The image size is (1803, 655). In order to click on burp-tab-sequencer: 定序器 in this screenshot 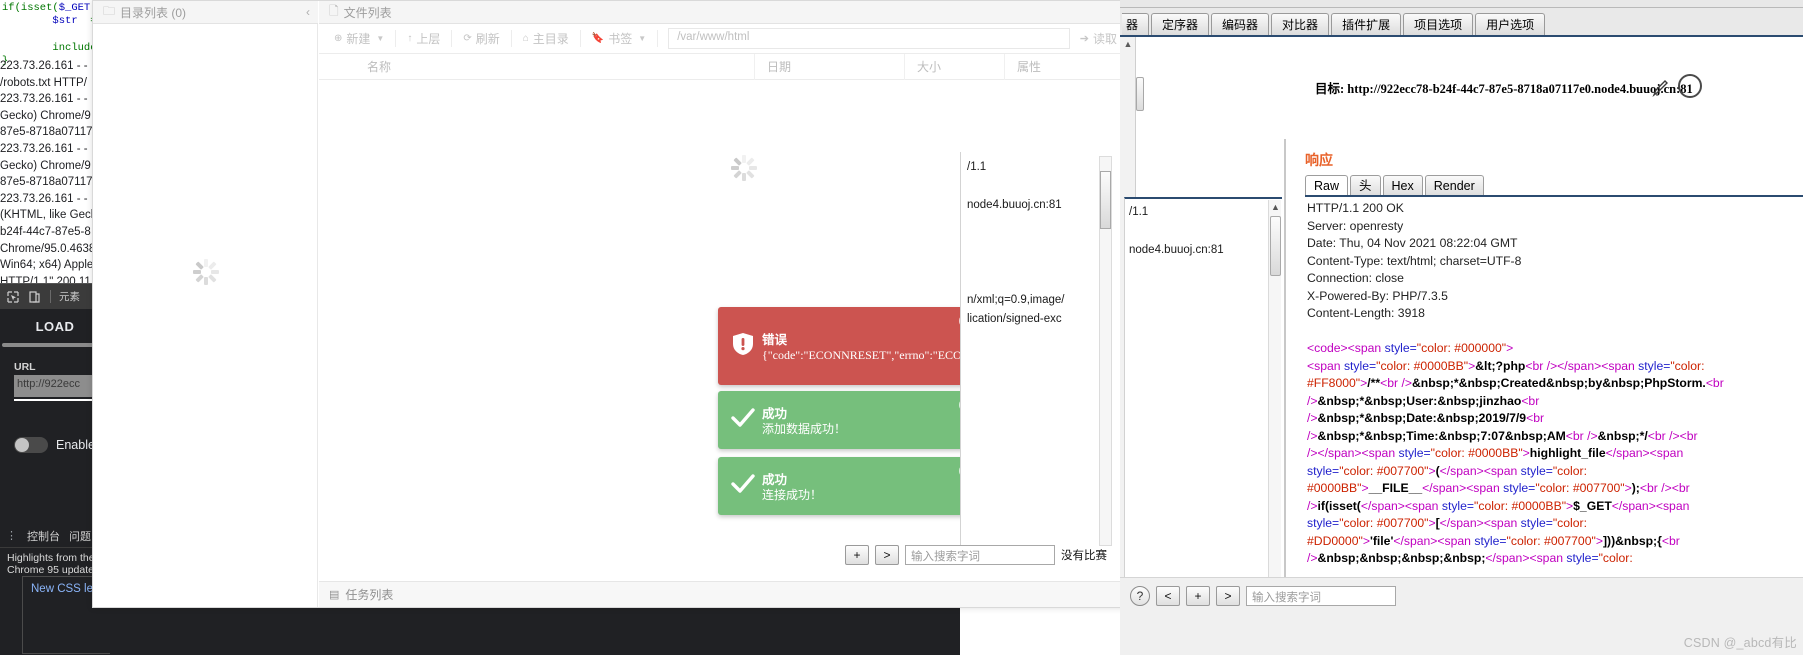, I will do `click(1180, 24)`.